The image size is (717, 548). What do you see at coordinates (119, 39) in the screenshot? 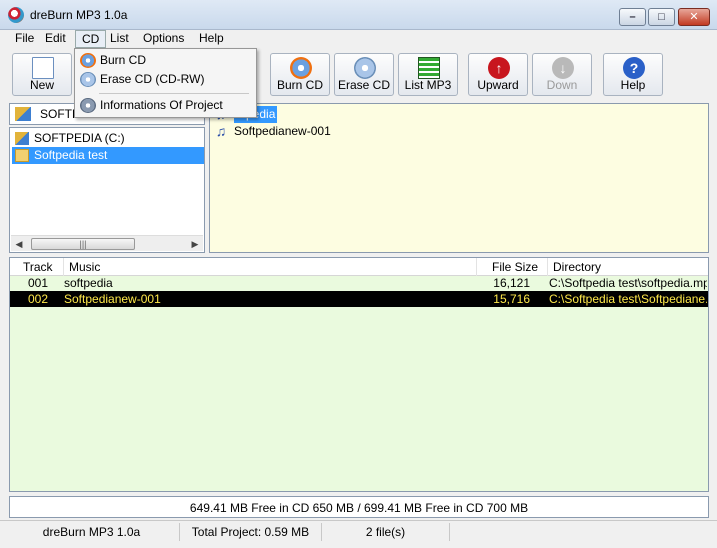
I see `menu-list: List` at bounding box center [119, 39].